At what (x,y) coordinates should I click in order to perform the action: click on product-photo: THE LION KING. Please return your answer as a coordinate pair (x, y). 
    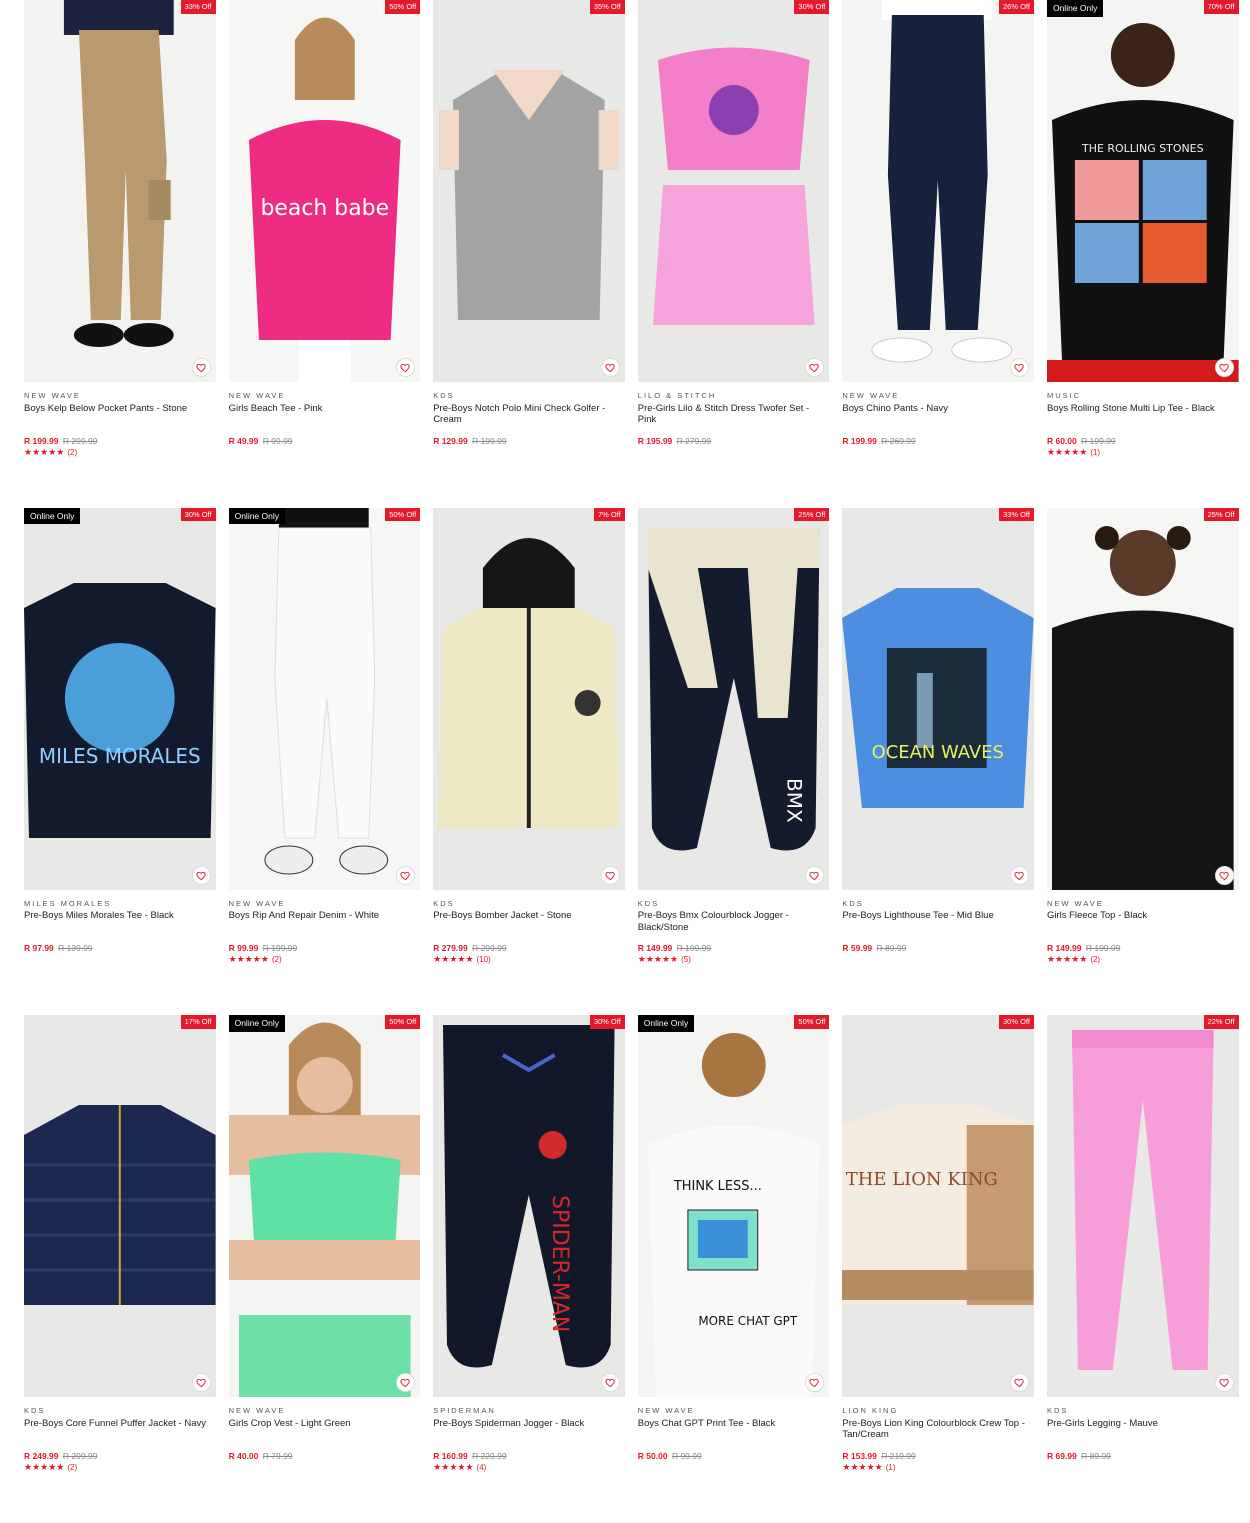
    Looking at the image, I should click on (938, 1206).